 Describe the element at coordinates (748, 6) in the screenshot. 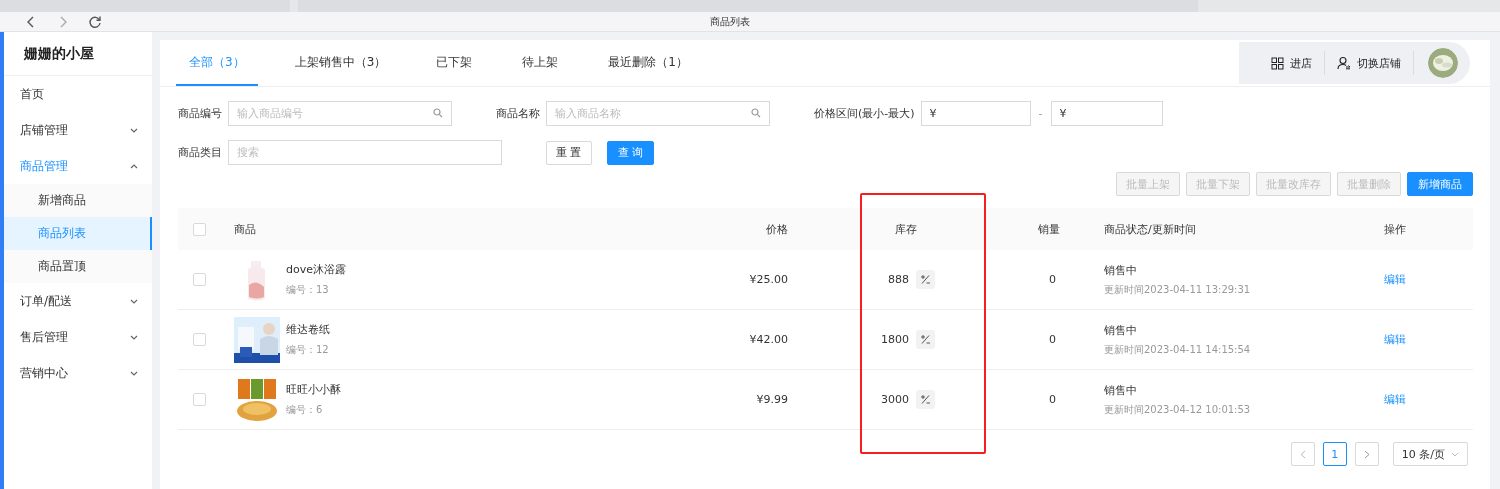

I see `browser-tab` at that location.